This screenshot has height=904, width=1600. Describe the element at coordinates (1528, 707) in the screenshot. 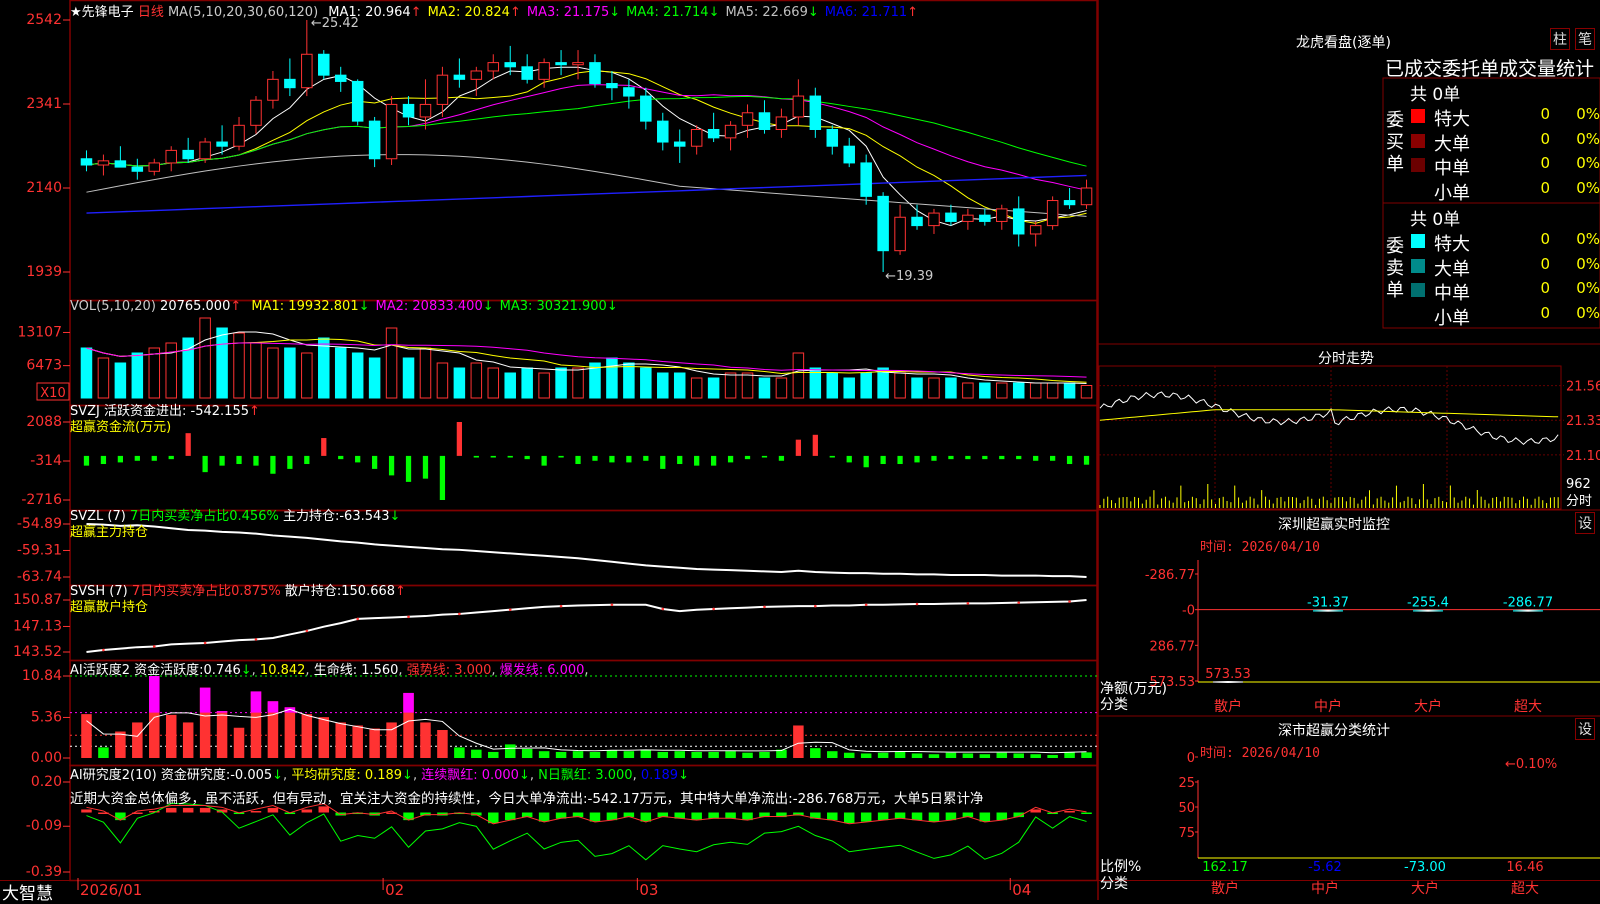

I see `monitor-cat-label: 超大` at that location.